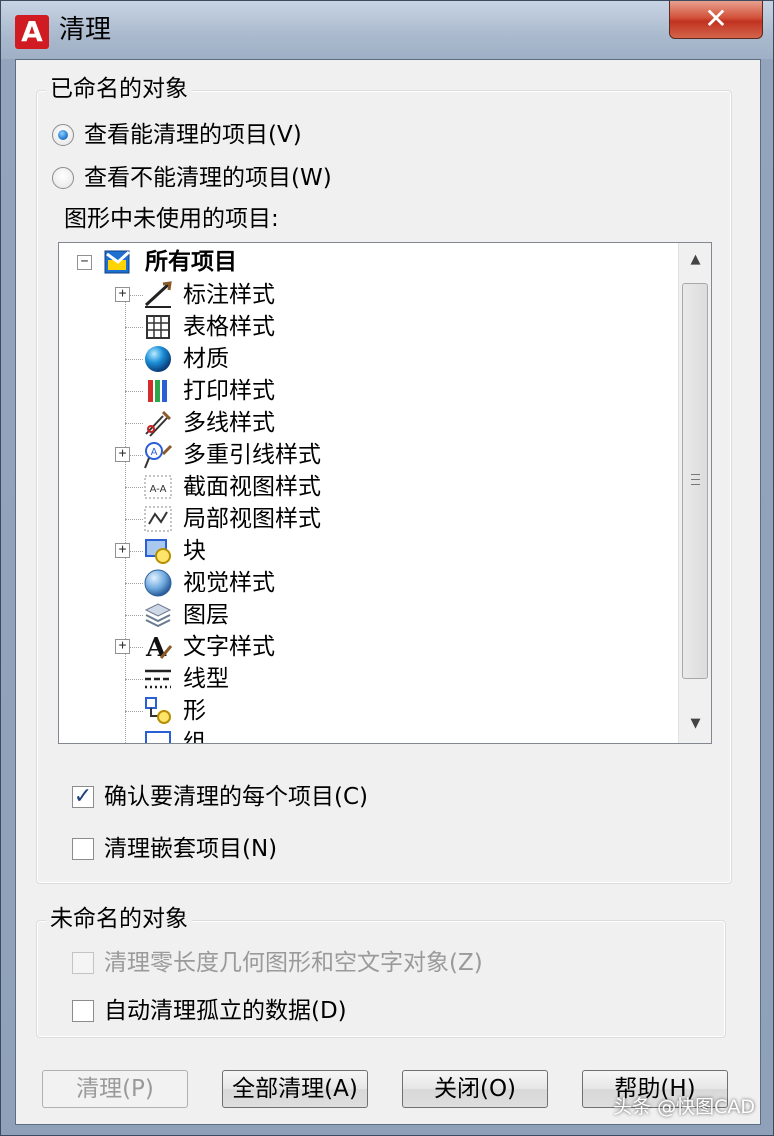 The width and height of the screenshot is (774, 1136). I want to click on expand-blocks: +, so click(122, 550).